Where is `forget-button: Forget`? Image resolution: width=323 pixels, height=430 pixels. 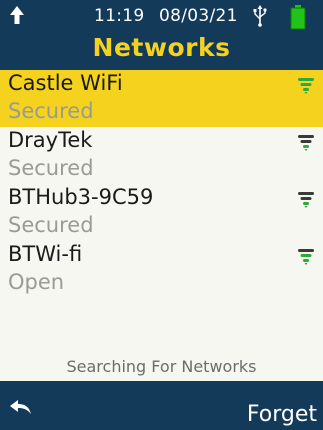
forget-button: Forget is located at coordinates (282, 414).